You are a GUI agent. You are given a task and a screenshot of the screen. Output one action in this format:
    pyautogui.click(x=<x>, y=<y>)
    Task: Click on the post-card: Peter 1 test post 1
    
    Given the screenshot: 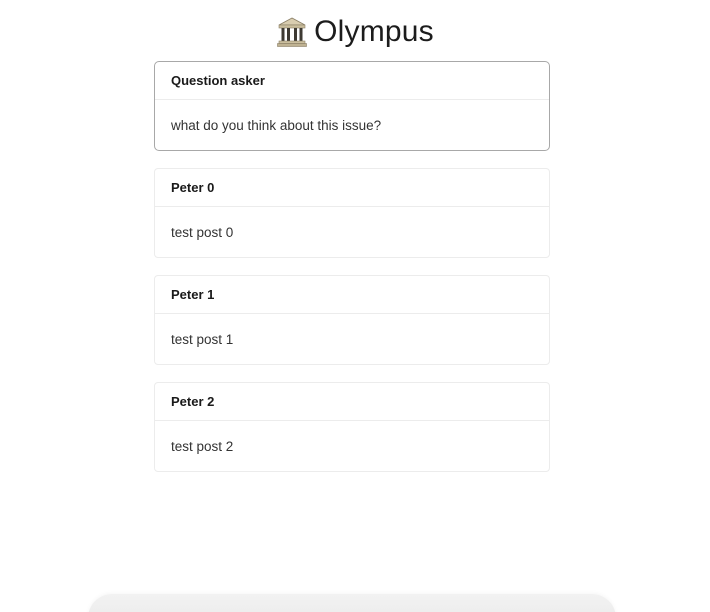 What is the action you would take?
    pyautogui.click(x=352, y=320)
    